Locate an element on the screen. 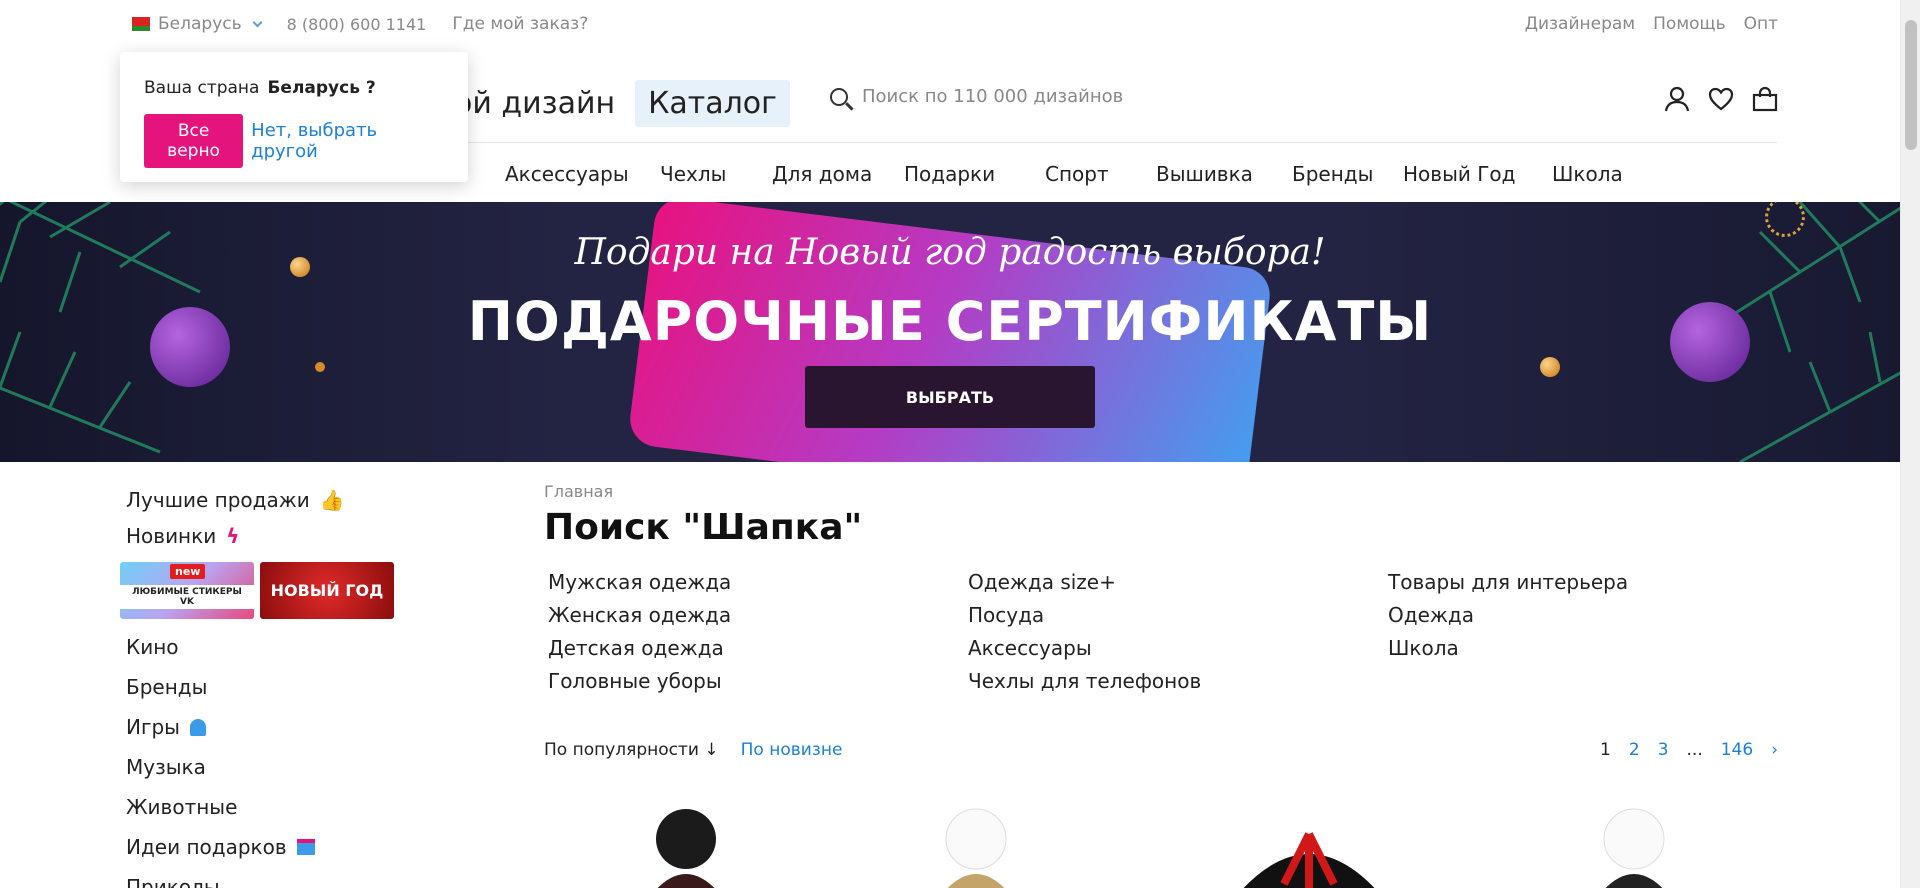 Image resolution: width=1920 pixels, height=888 pixels. promo-vk-stickers: new ЛЮБИМЫЕ СТИКЕРЫ VK is located at coordinates (187, 590).